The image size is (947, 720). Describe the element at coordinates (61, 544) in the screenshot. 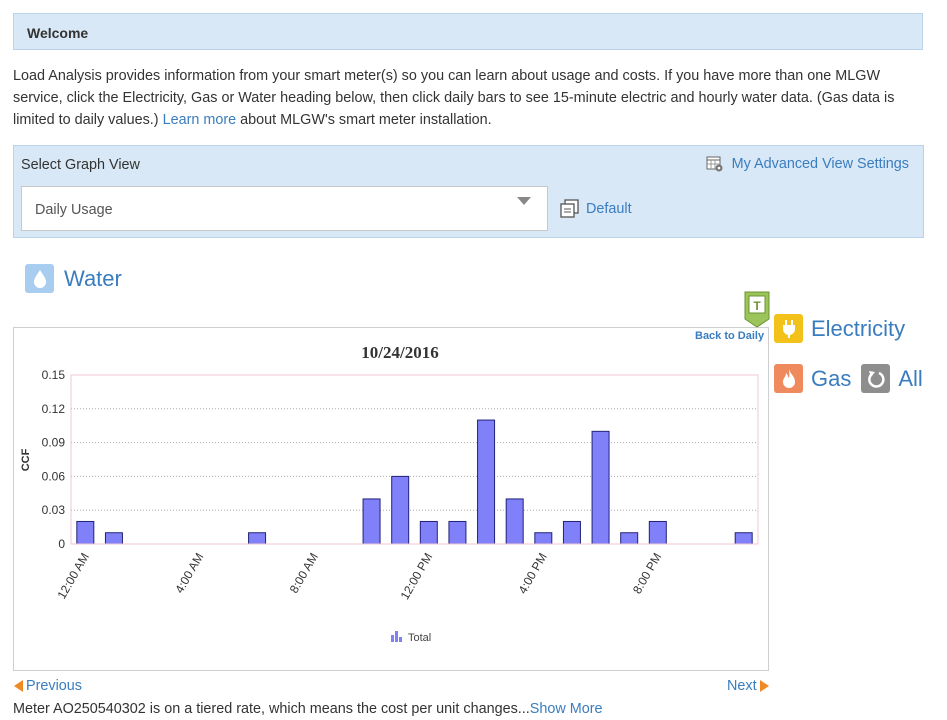

I see `y-tick-label: 0` at that location.